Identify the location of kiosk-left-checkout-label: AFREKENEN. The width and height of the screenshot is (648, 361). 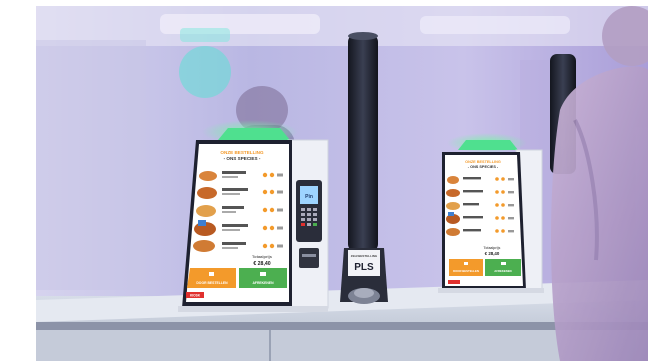
(263, 283).